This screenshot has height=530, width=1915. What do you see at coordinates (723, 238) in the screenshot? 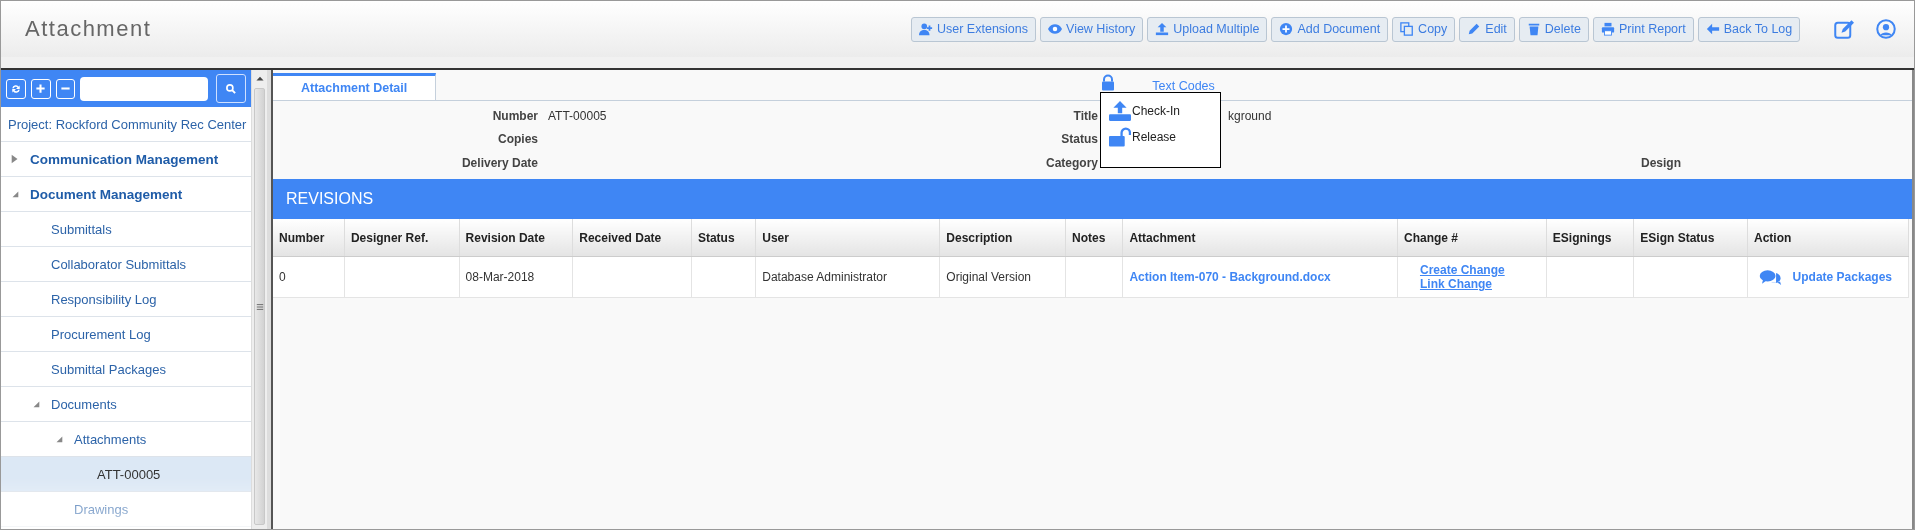
I see `column-header: Status` at bounding box center [723, 238].